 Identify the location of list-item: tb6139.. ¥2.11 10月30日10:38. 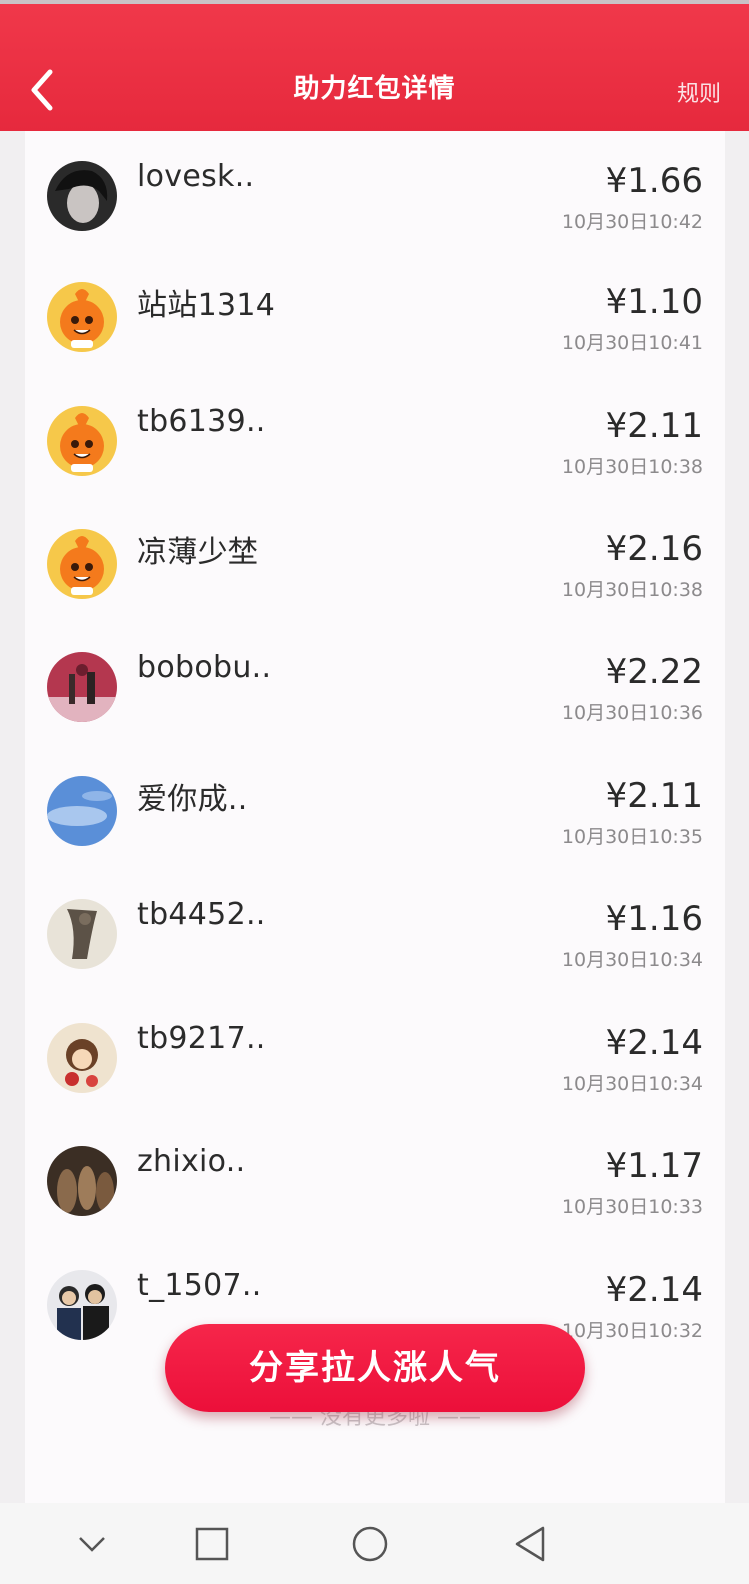
(375, 438).